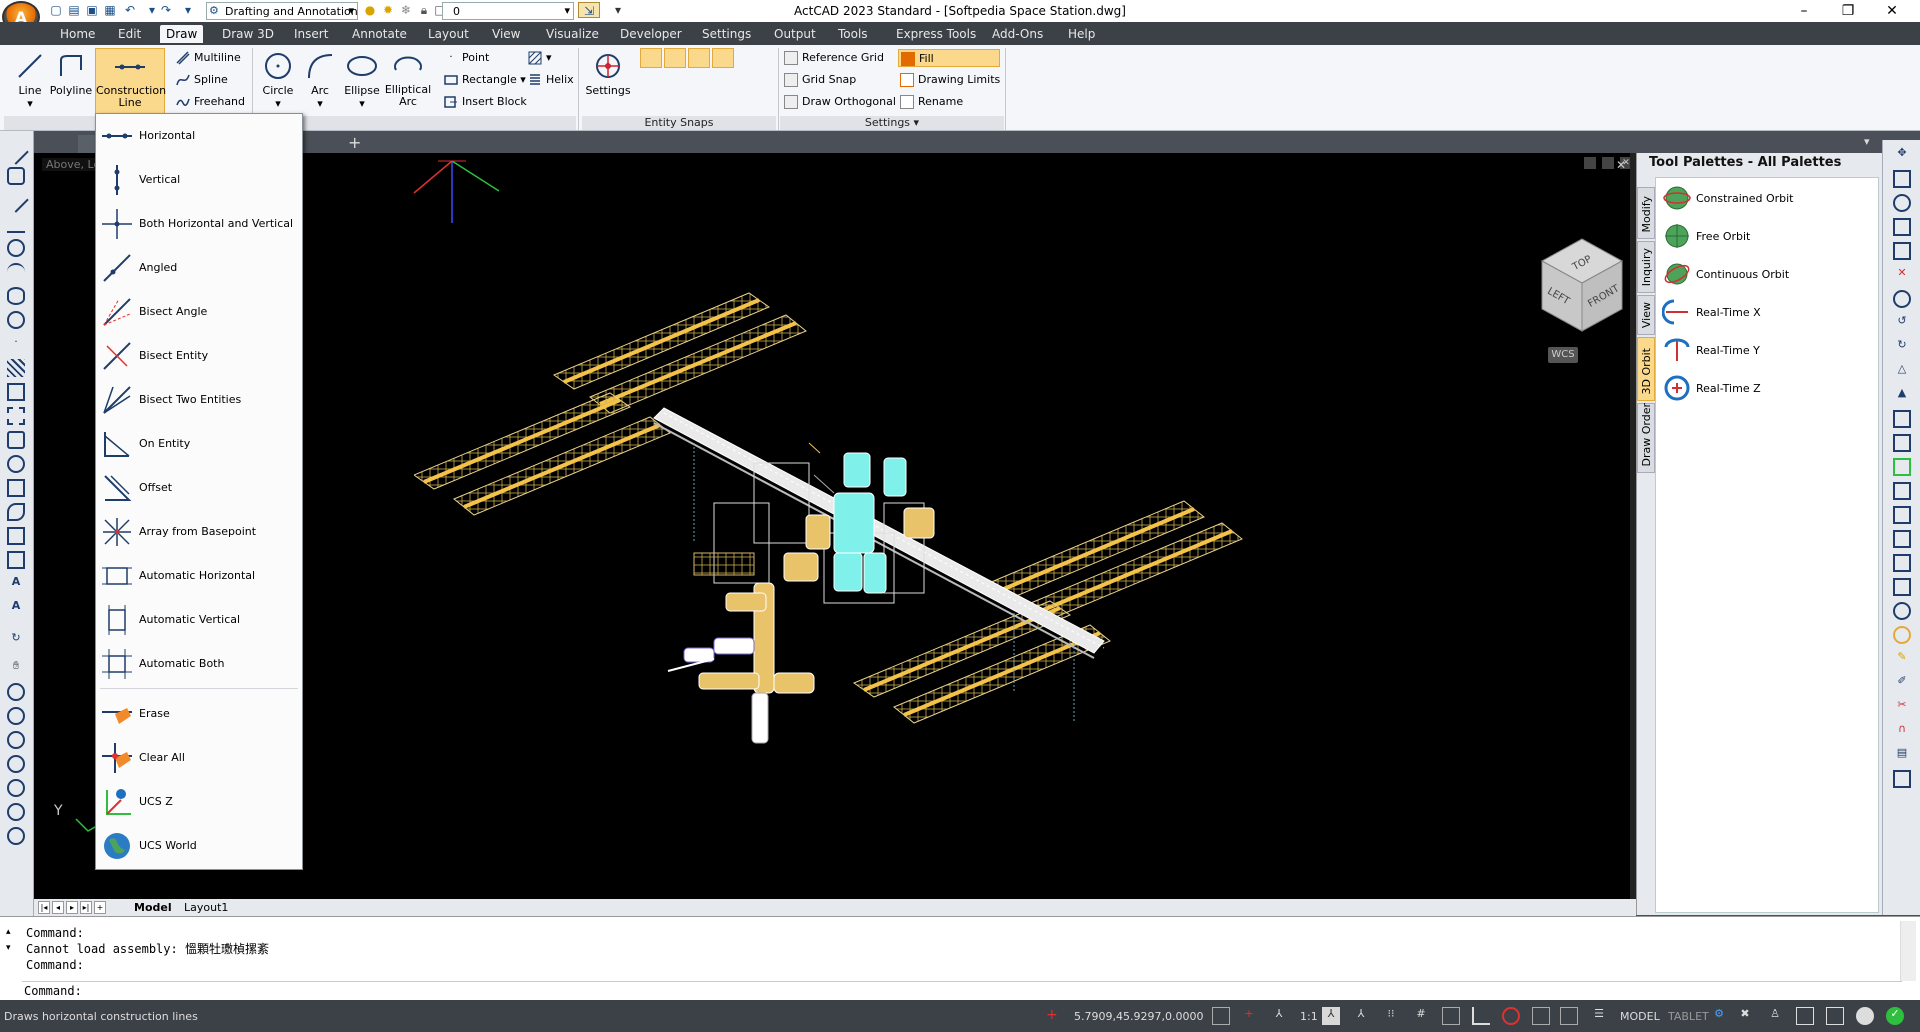 Image resolution: width=1920 pixels, height=1032 pixels. I want to click on palette-tab-view: View, so click(1646, 315).